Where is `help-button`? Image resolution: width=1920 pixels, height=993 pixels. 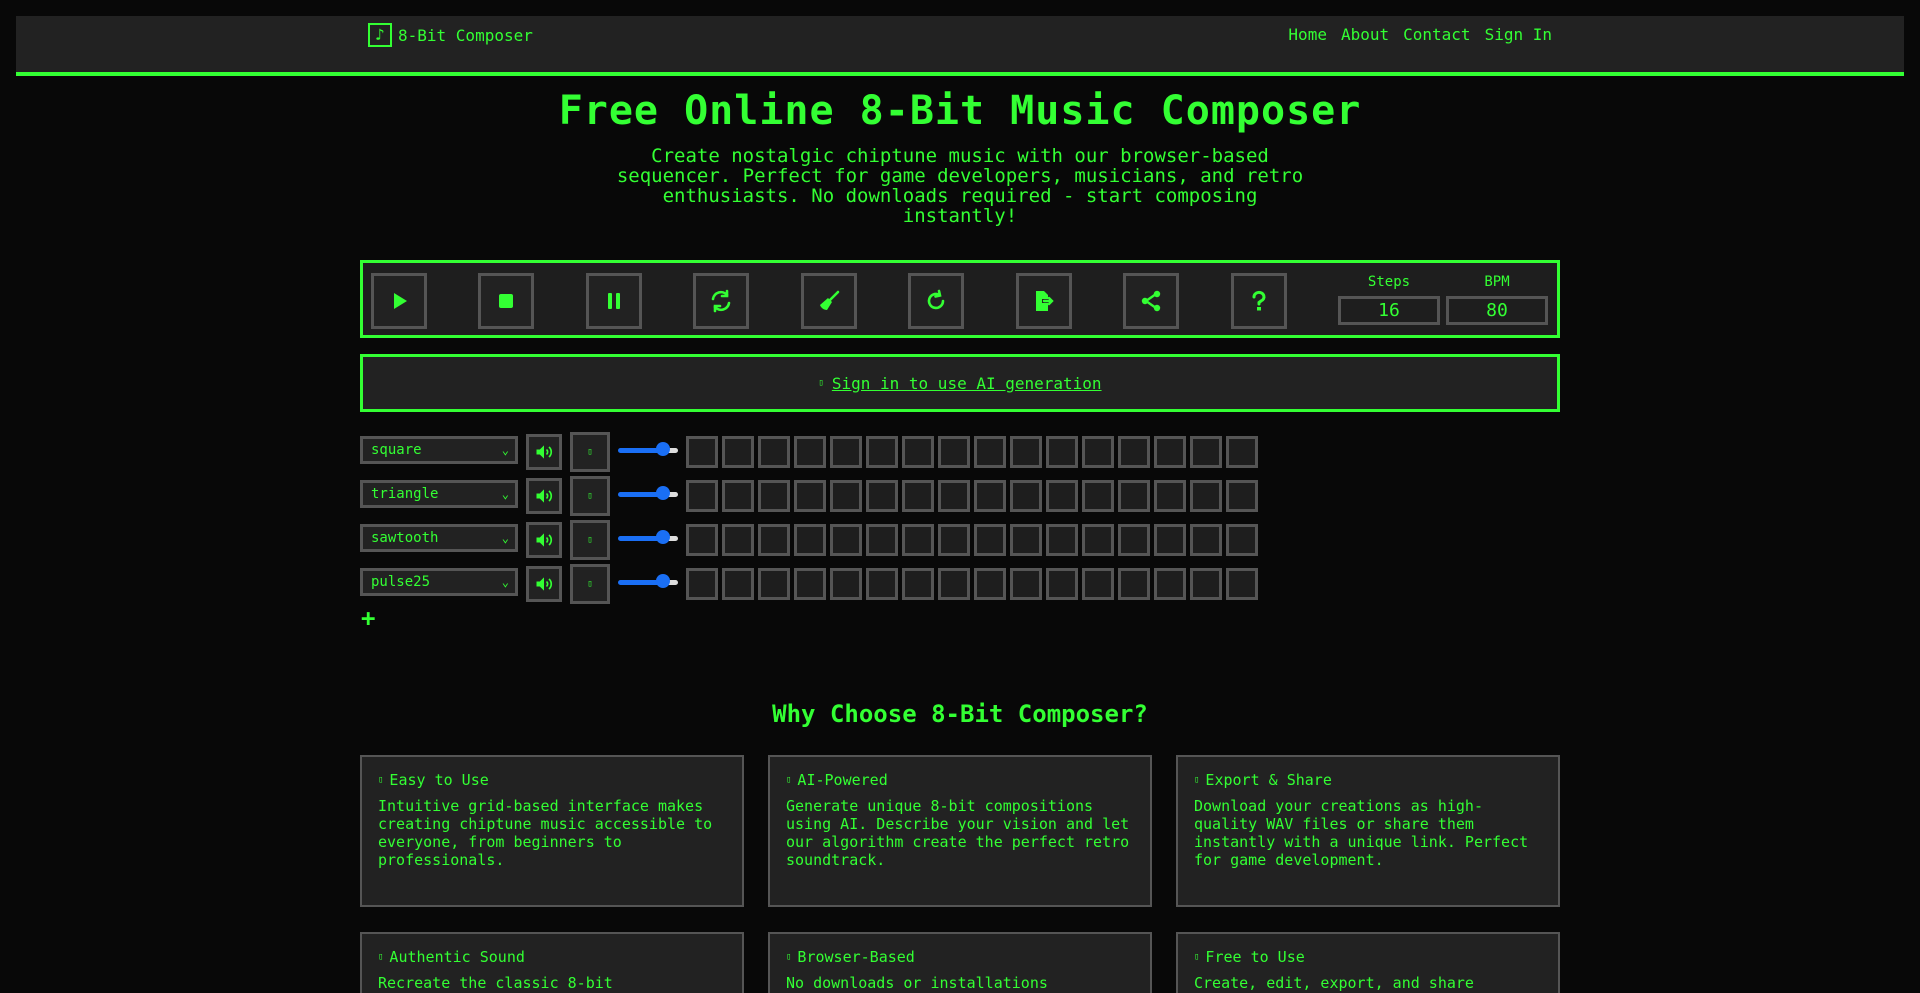 help-button is located at coordinates (1259, 301).